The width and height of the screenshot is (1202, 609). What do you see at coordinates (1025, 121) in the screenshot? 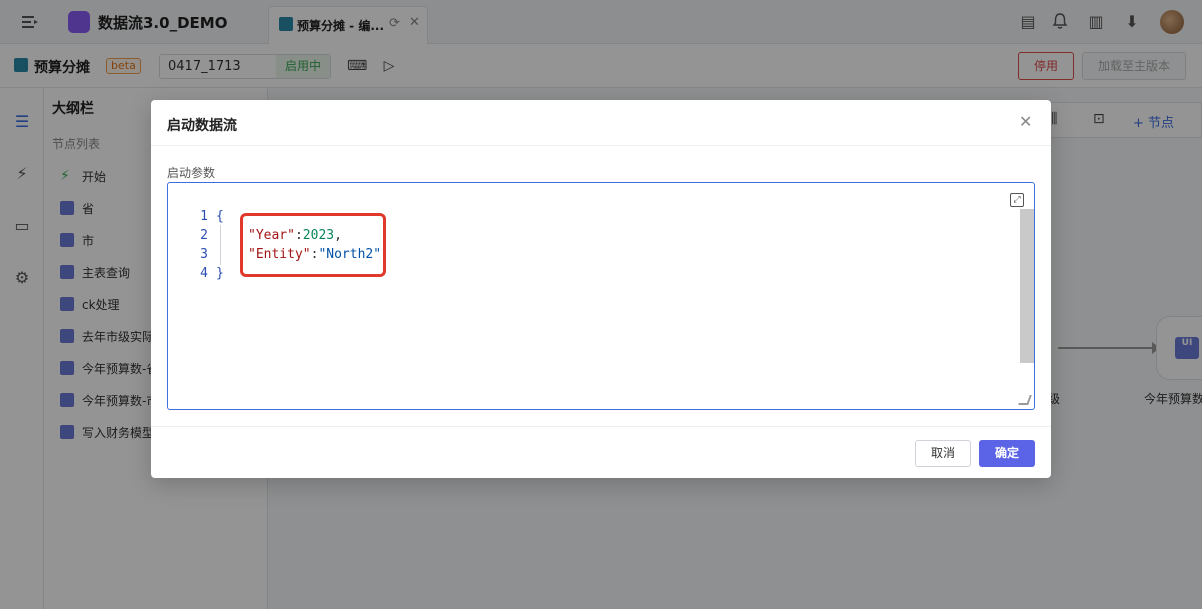
I see `close-icon: ✕` at bounding box center [1025, 121].